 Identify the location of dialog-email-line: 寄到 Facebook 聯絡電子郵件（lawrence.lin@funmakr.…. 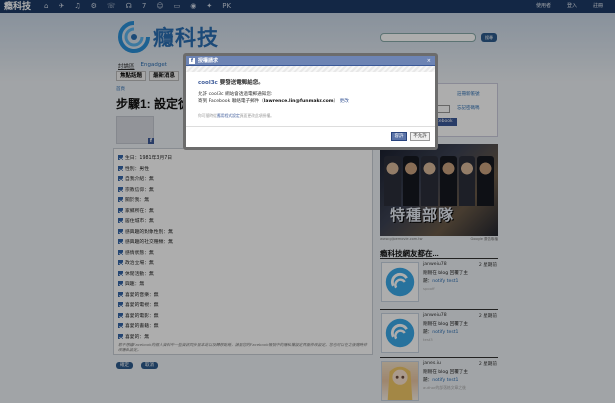
(273, 101).